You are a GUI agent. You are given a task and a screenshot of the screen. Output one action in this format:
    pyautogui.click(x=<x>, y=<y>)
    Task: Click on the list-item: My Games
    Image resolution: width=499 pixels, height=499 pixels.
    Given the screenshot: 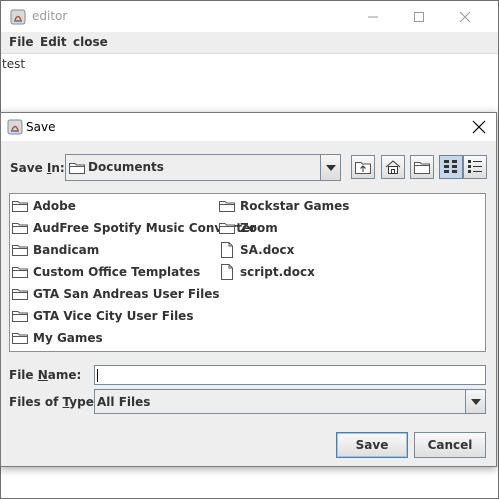 What is the action you would take?
    pyautogui.click(x=57, y=338)
    